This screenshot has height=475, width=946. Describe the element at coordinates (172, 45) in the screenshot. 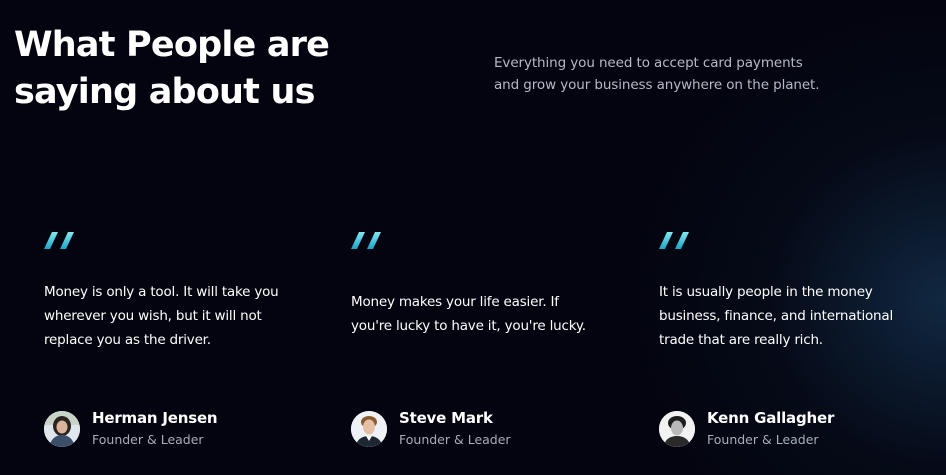

I see `heading-line-1: What People are` at that location.